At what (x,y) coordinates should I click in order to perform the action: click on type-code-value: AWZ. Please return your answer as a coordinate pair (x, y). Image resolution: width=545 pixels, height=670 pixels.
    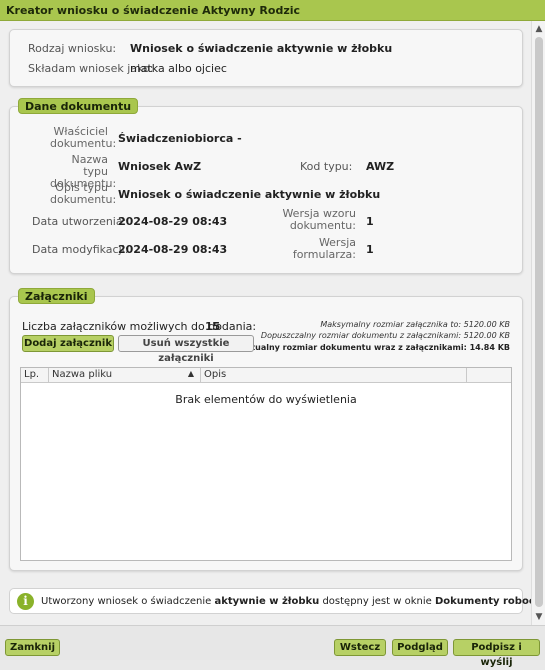
    Looking at the image, I should click on (380, 166).